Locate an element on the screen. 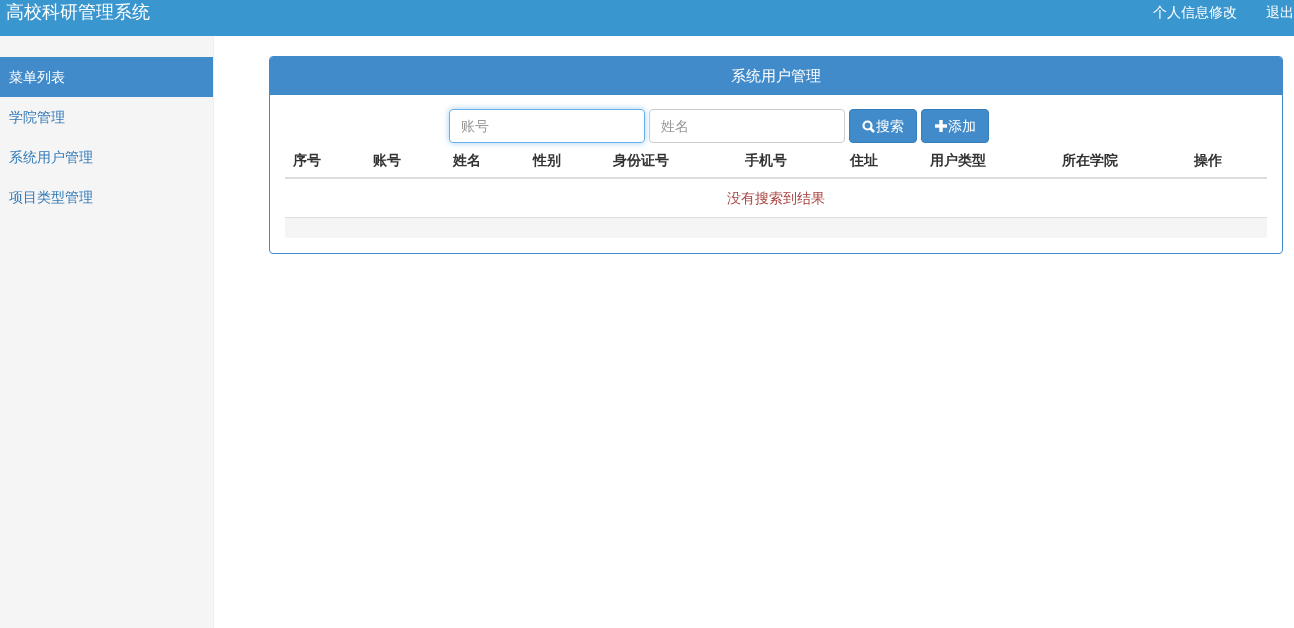  sidebar-item: 菜单列表 is located at coordinates (106, 77).